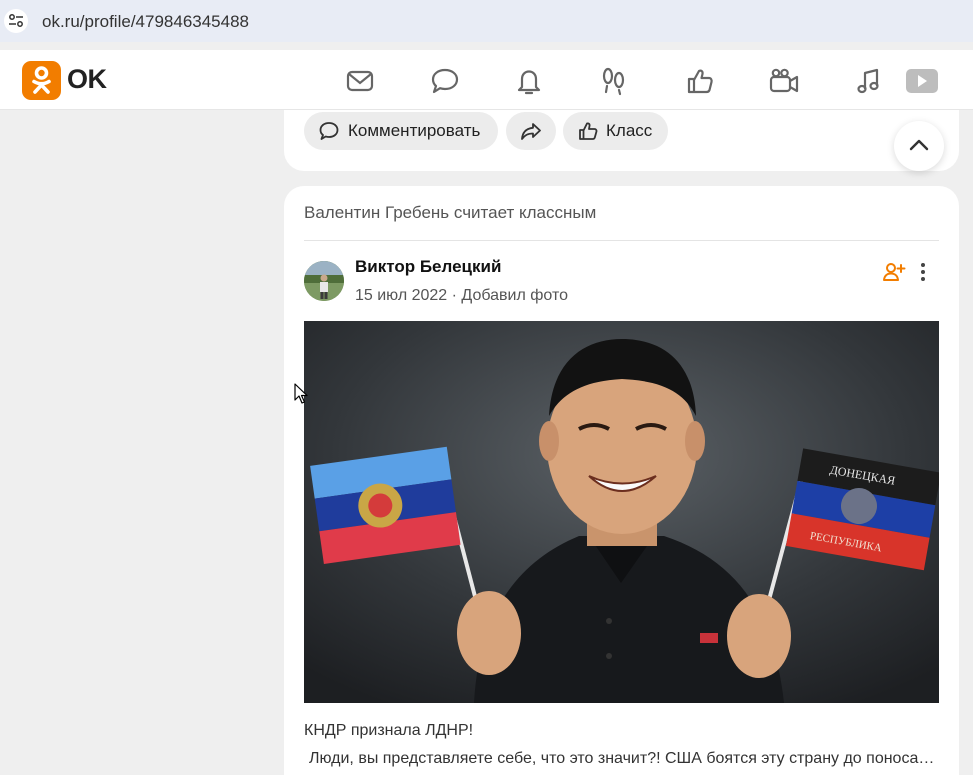 The image size is (973, 775). Describe the element at coordinates (324, 281) in the screenshot. I see `avatar` at that location.